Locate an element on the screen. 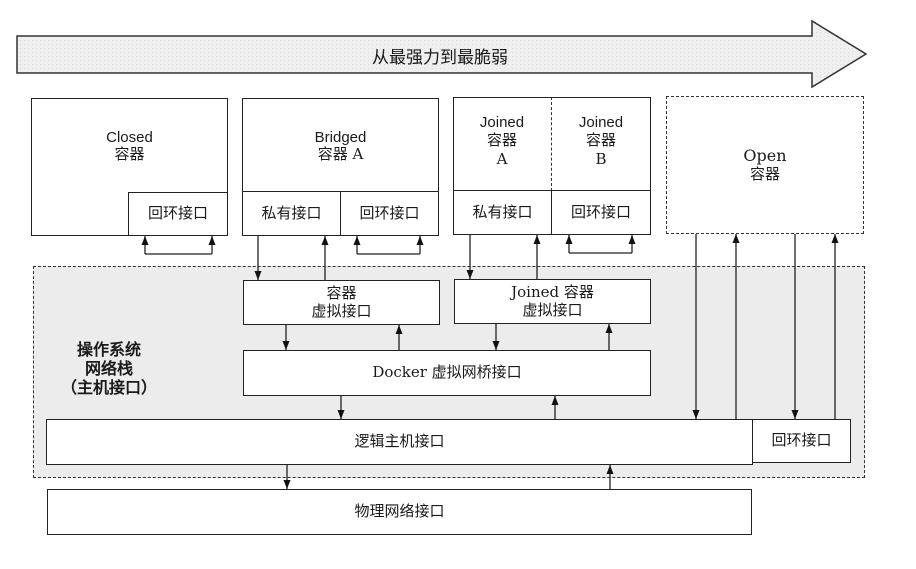 Image resolution: width=916 pixels, height=569 pixels. joined-a-private-label: 私有接口 is located at coordinates (502, 211).